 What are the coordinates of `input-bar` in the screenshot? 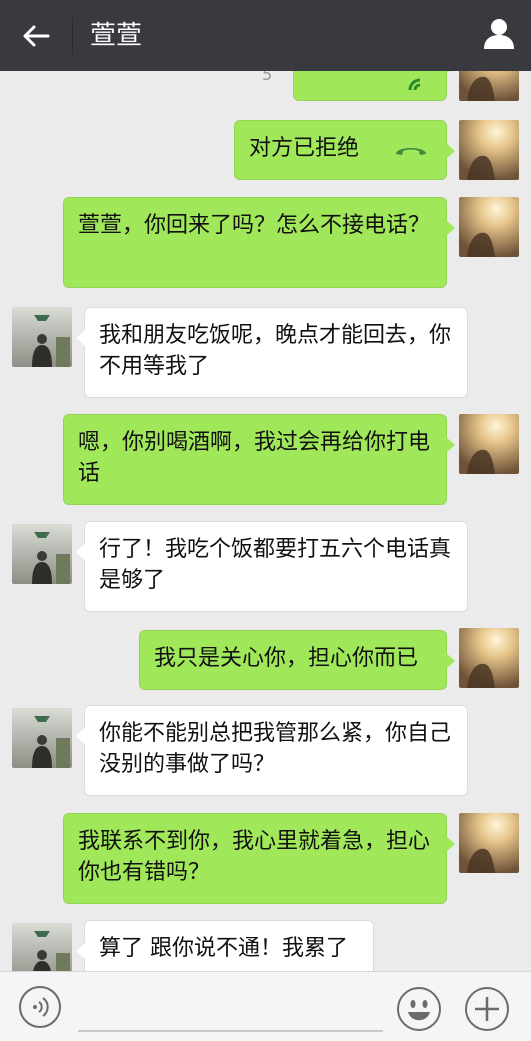 It's located at (265, 1006).